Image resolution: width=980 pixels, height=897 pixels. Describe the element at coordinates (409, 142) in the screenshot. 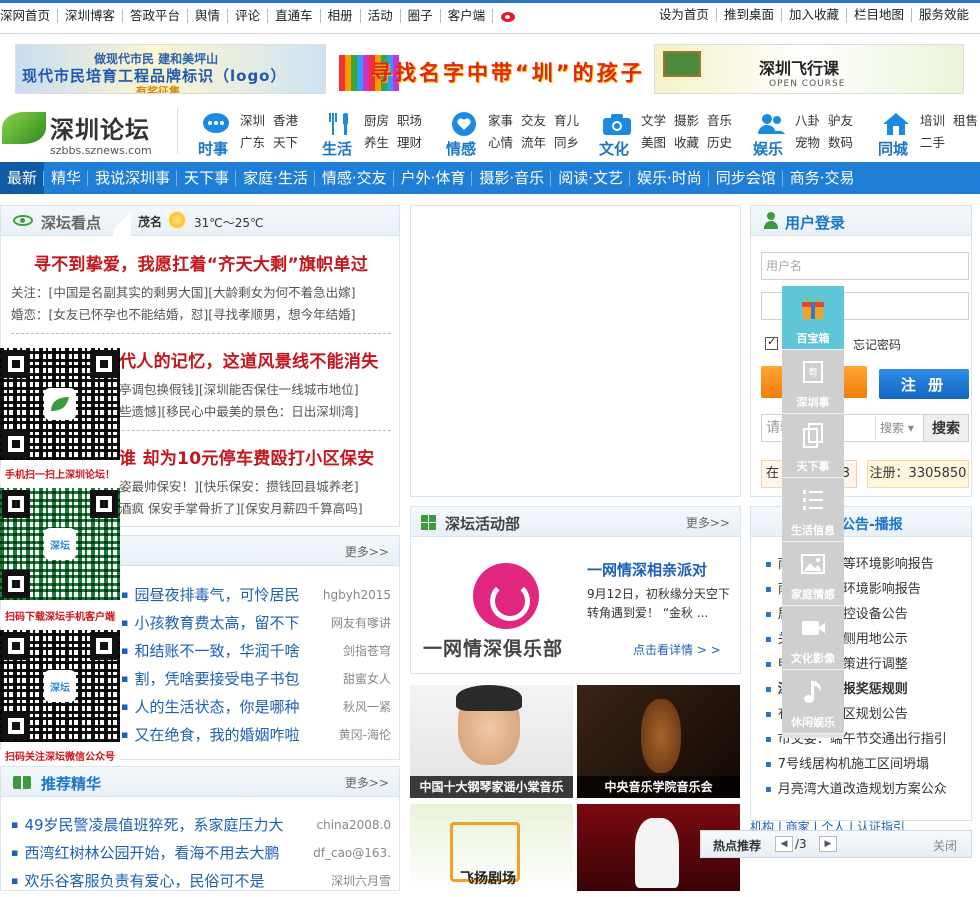

I see `category-link: 理财` at that location.